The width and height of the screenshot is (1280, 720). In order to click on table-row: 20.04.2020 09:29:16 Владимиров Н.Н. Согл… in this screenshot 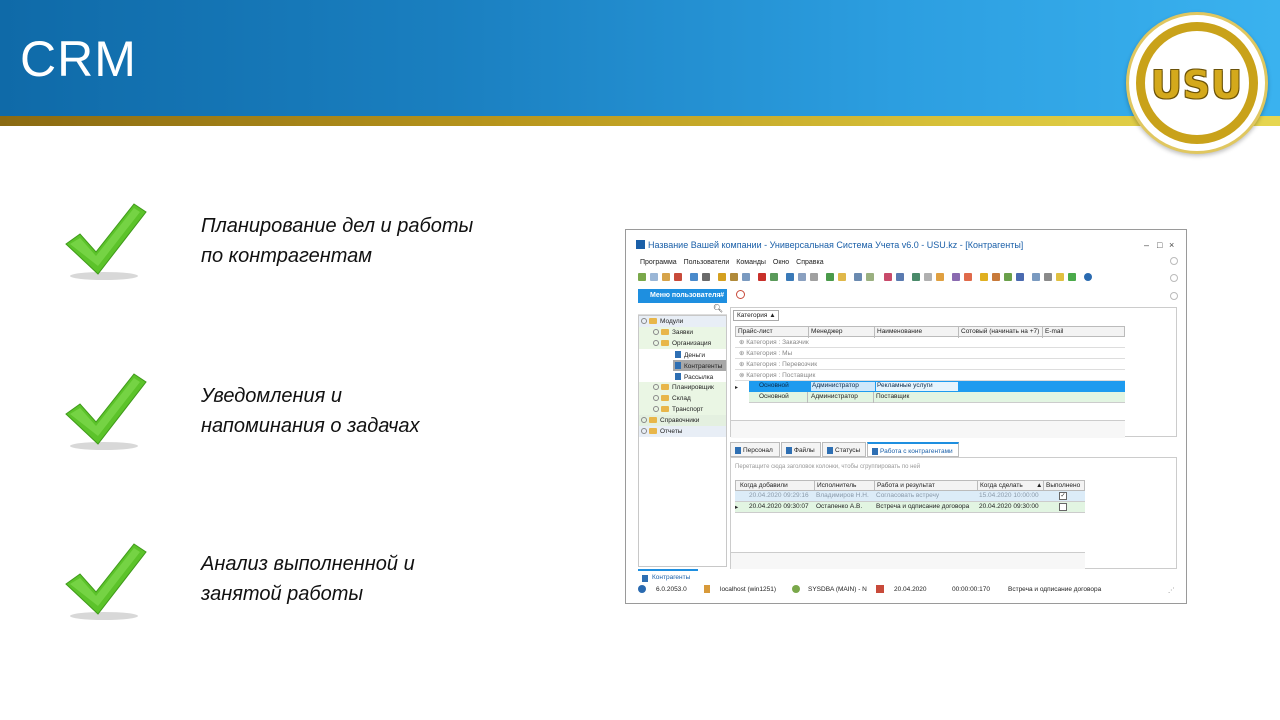, I will do `click(910, 496)`.